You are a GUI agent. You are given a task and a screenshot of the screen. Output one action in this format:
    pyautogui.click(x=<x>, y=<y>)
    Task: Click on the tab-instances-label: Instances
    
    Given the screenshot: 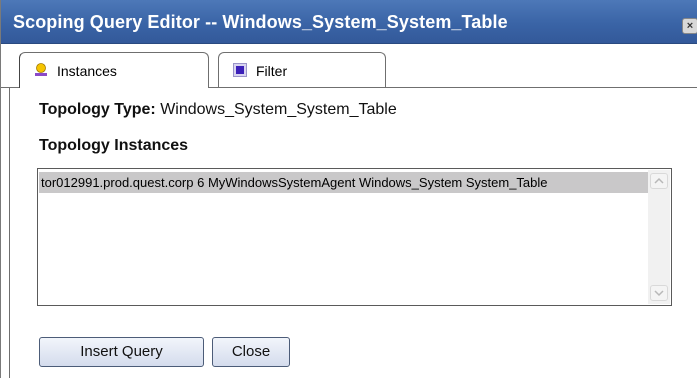 What is the action you would take?
    pyautogui.click(x=87, y=71)
    